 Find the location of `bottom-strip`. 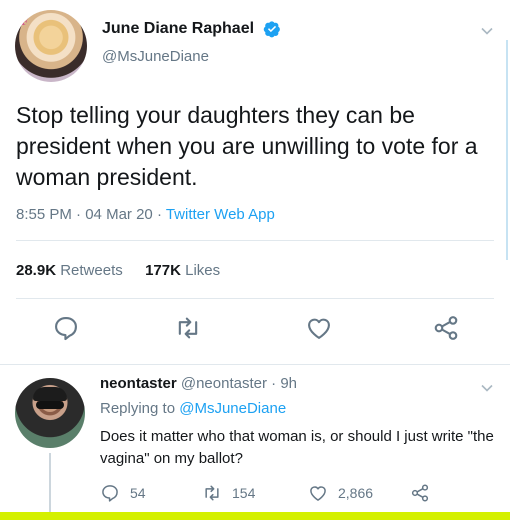

bottom-strip is located at coordinates (255, 516).